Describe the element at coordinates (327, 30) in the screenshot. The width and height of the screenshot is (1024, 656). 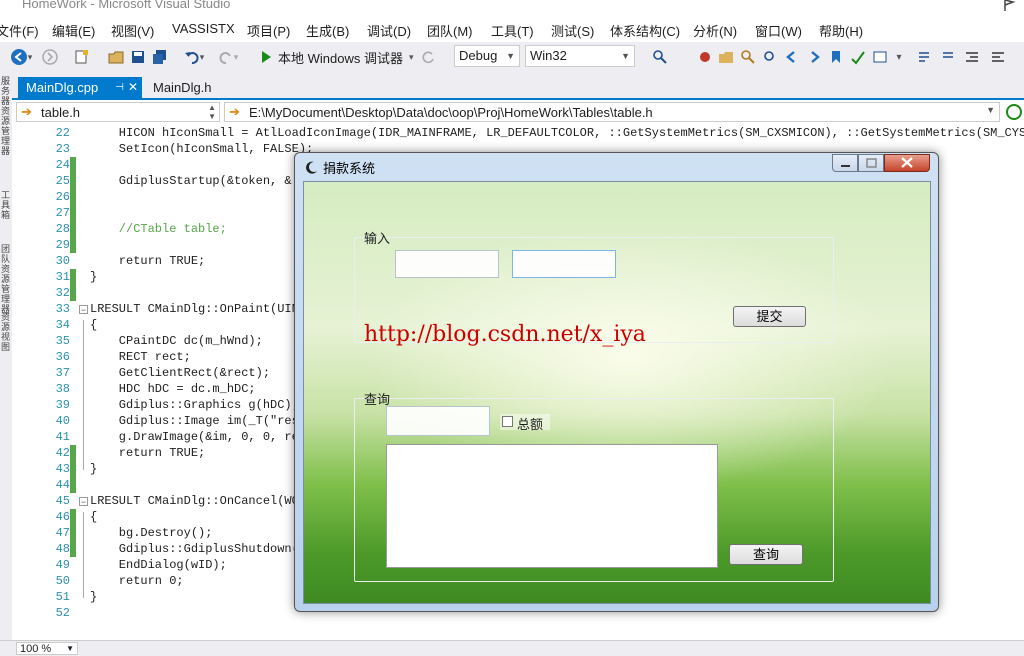
I see `menu-item: 生成(B)` at that location.